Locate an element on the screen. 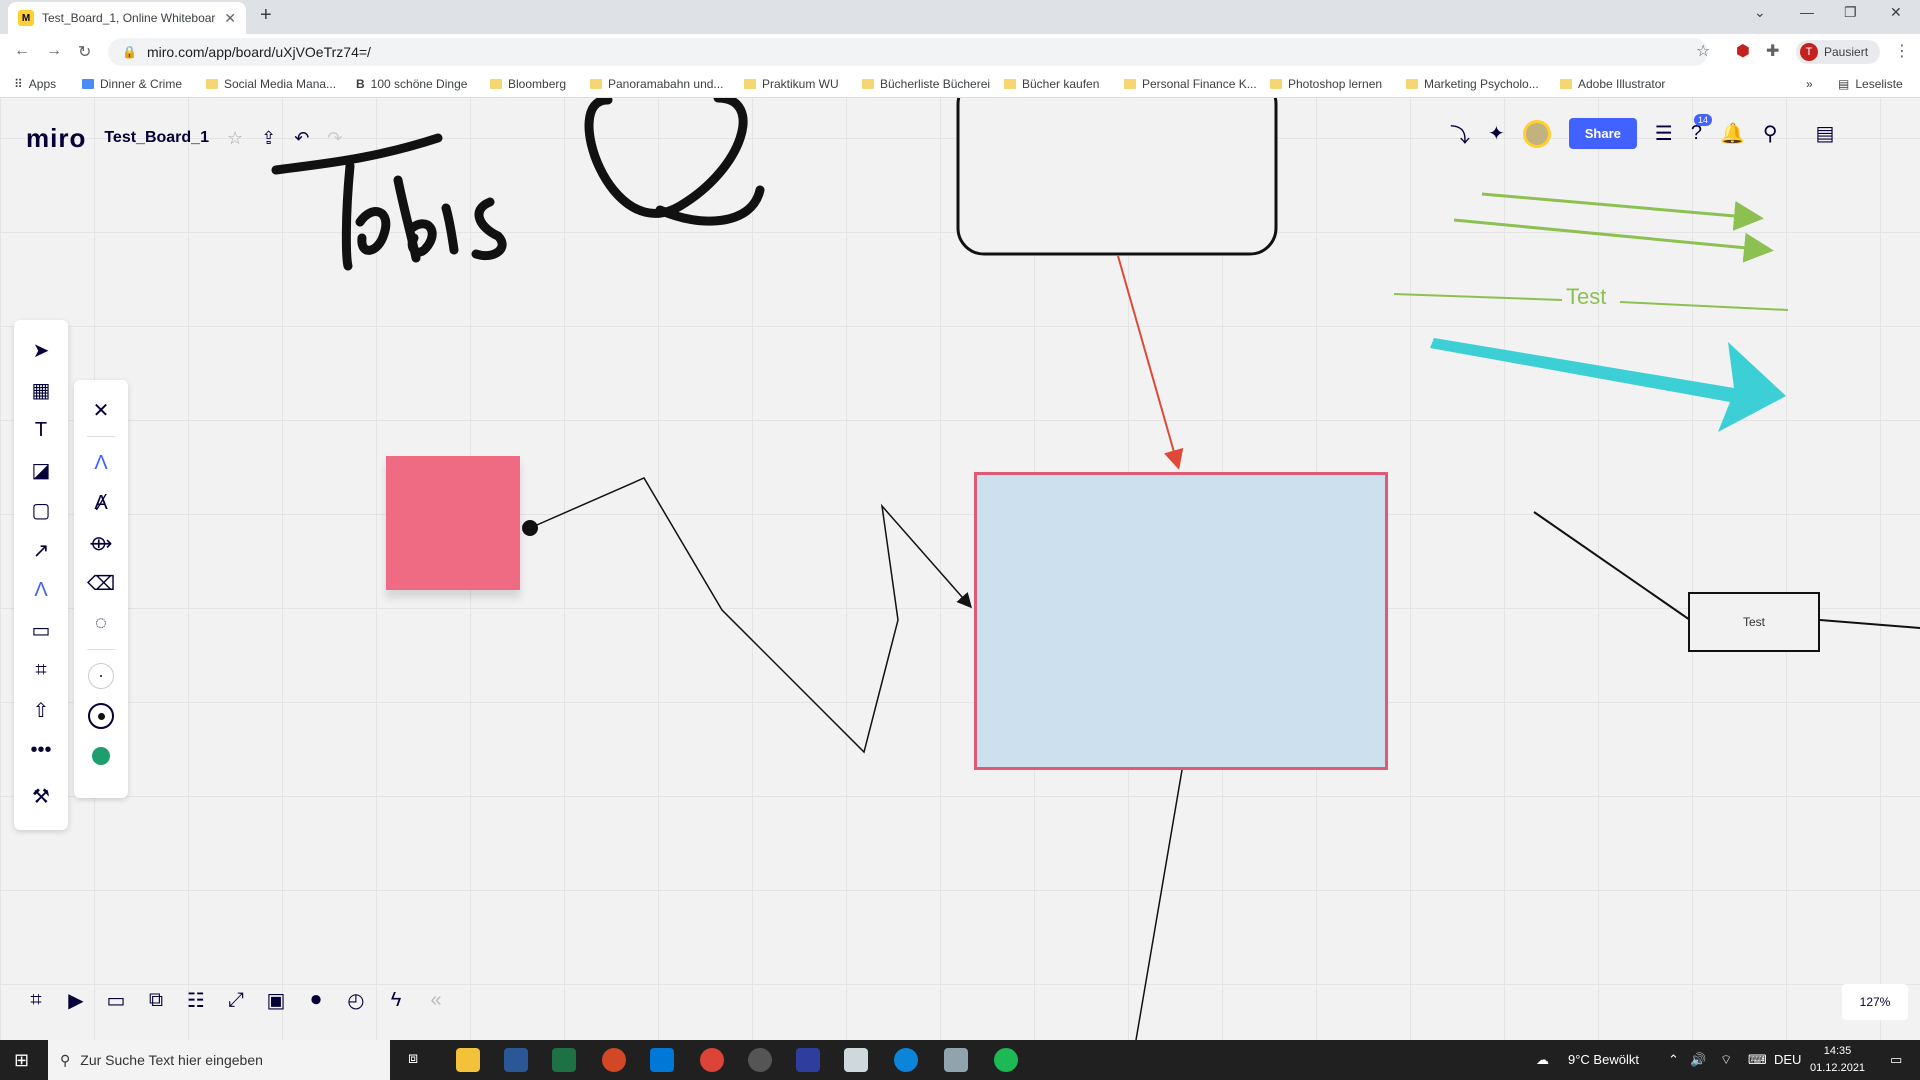 Image resolution: width=1920 pixels, height=1080 pixels. share-button: Share is located at coordinates (1602, 133).